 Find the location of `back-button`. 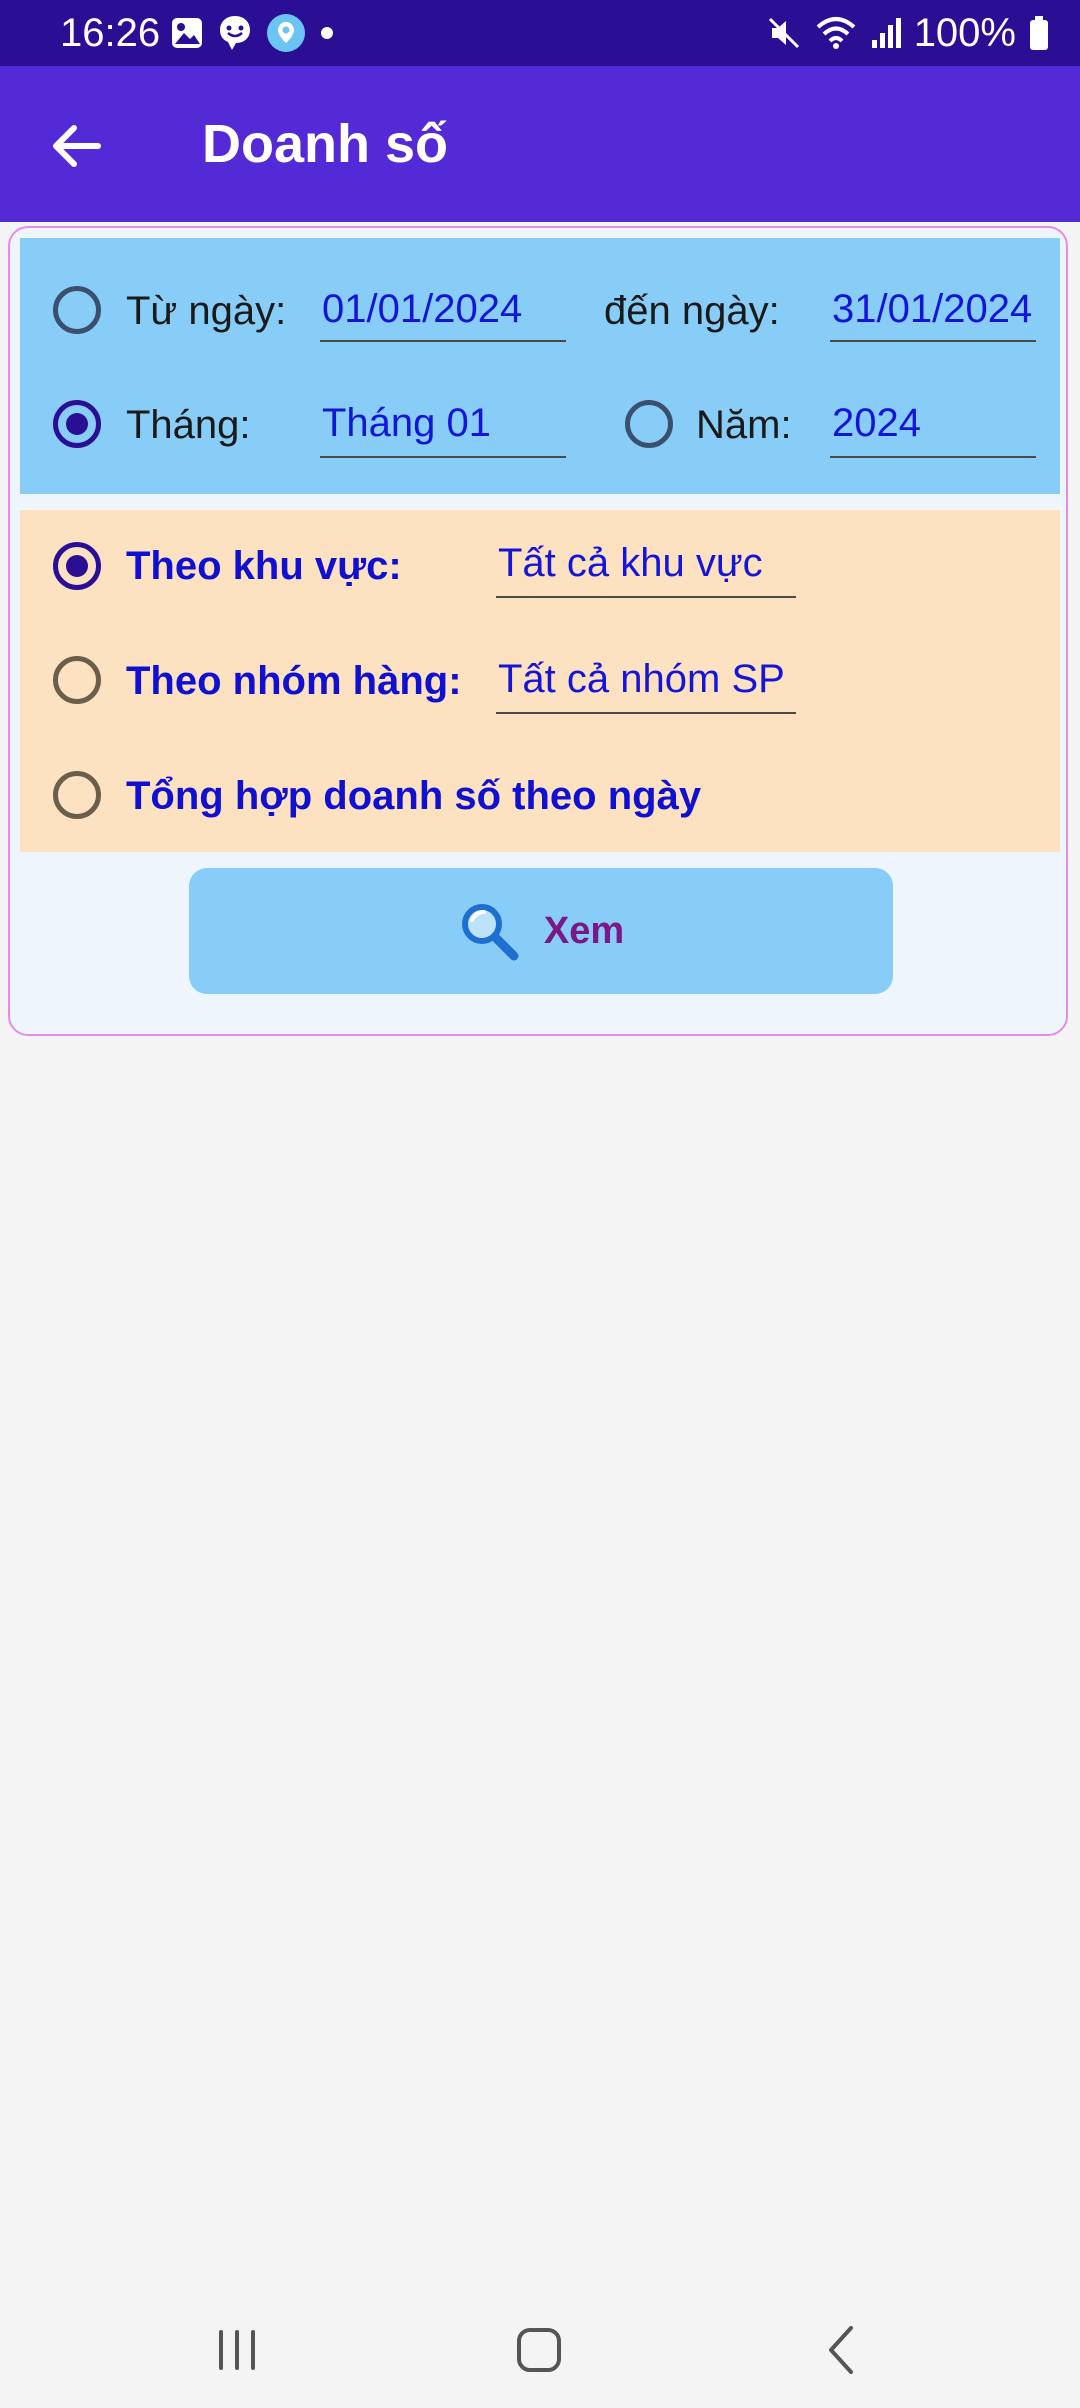

back-button is located at coordinates (76, 146).